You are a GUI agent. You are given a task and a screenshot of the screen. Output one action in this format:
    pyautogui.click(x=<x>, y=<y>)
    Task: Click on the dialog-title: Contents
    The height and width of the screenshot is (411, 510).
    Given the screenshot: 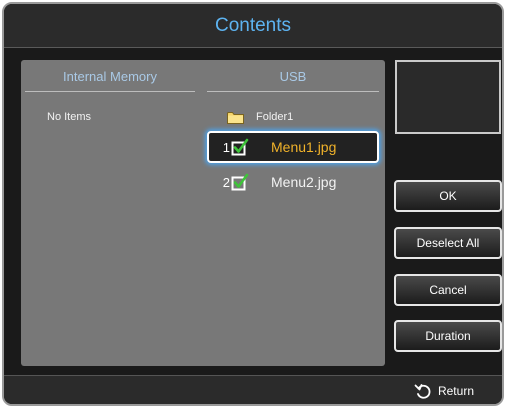 What is the action you would take?
    pyautogui.click(x=253, y=25)
    